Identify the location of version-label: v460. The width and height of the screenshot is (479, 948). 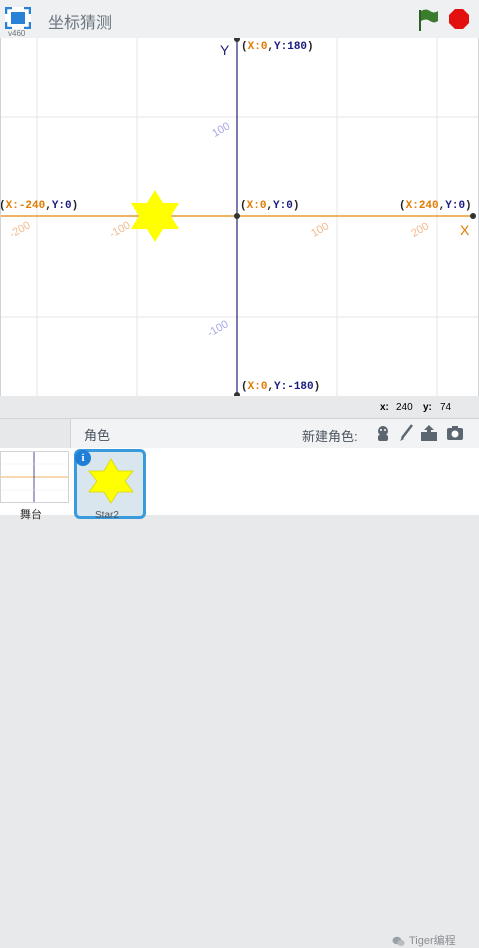
(17, 33).